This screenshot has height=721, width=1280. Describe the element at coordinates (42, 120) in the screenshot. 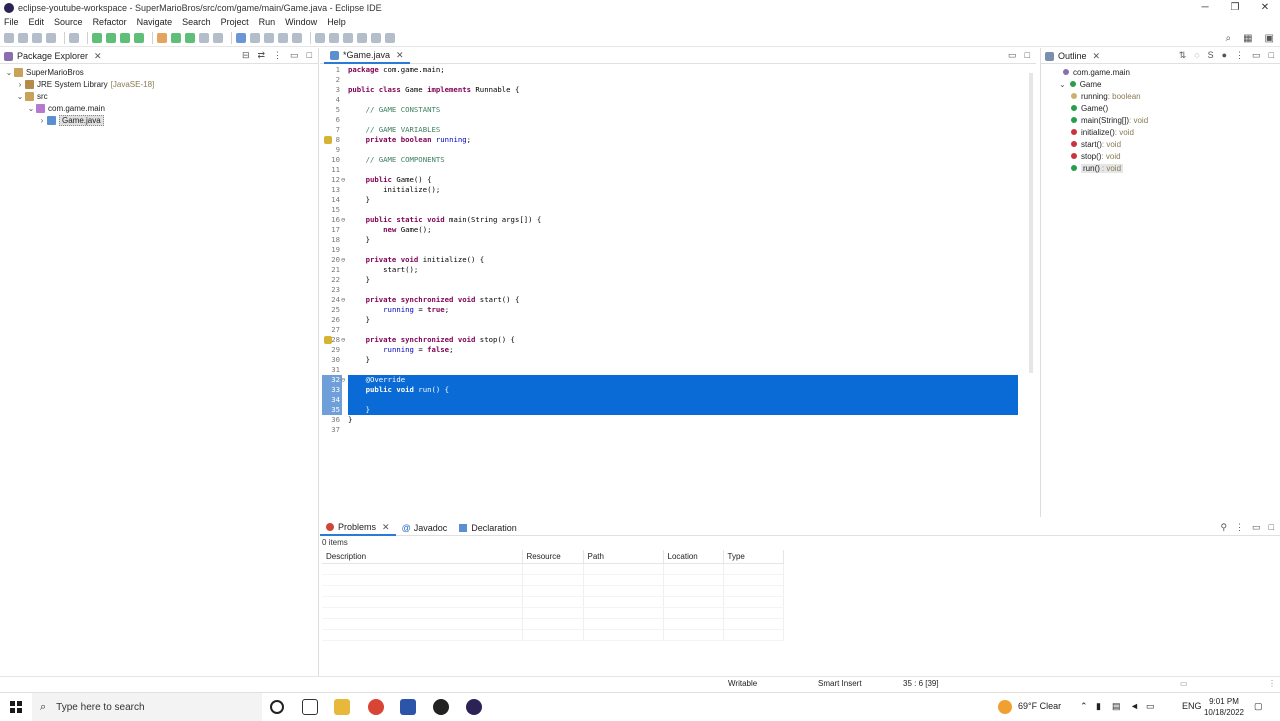

I see `twisty-icon: ›` at that location.